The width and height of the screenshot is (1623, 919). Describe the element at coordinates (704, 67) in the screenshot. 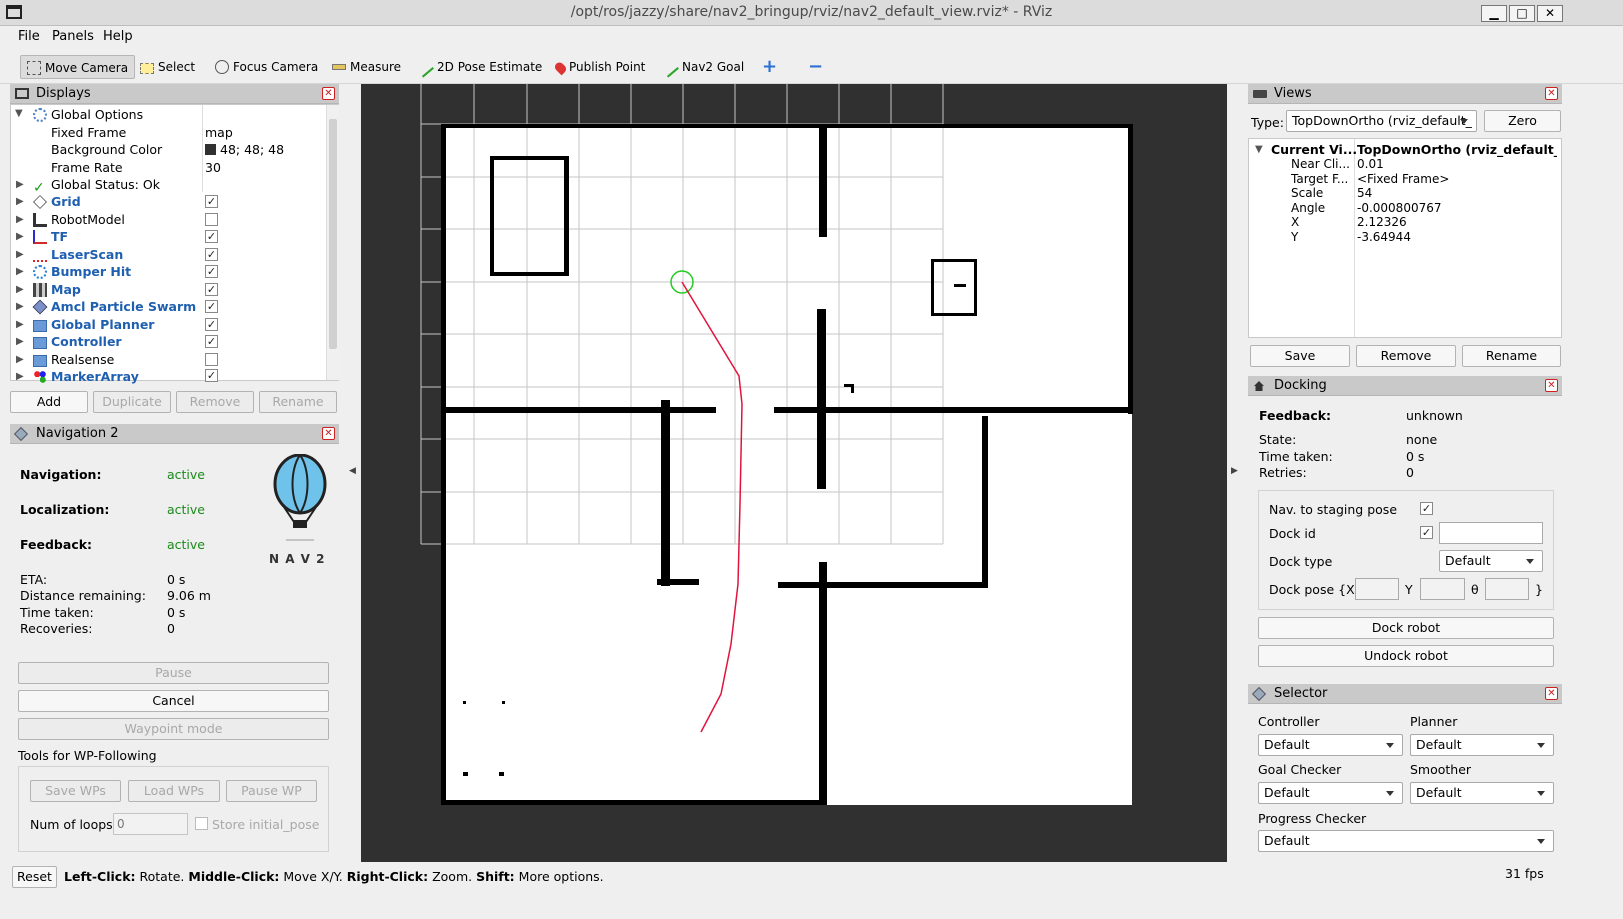

I see `nav2-goal-tool: Nav2 Goal` at that location.